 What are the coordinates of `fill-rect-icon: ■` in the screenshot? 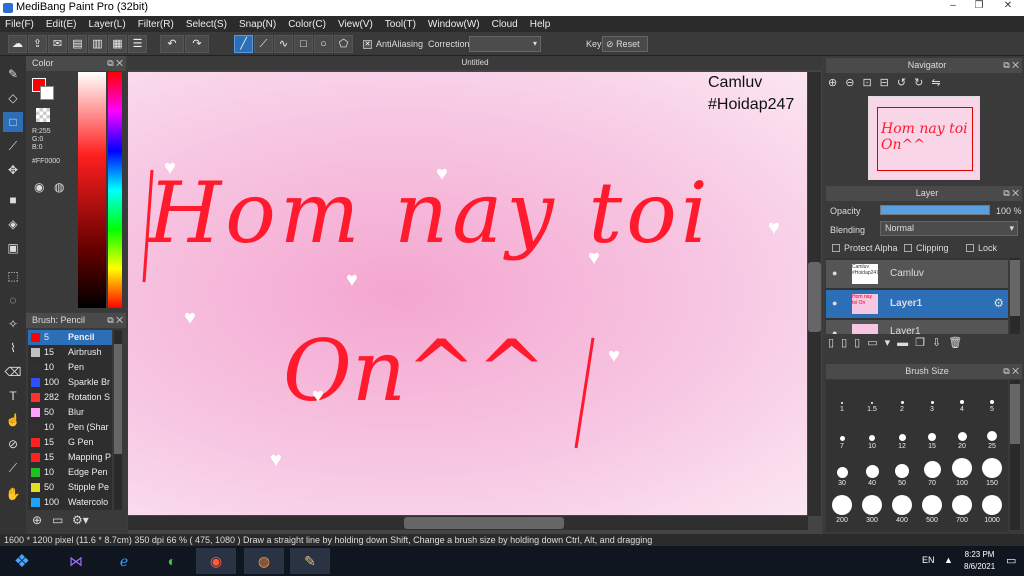 It's located at (13, 200).